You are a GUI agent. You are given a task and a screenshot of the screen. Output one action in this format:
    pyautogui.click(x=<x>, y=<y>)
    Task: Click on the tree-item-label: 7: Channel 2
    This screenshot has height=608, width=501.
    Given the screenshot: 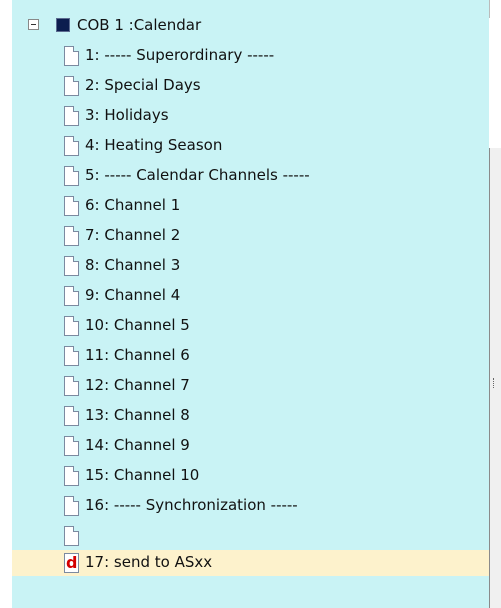 What is the action you would take?
    pyautogui.click(x=133, y=235)
    